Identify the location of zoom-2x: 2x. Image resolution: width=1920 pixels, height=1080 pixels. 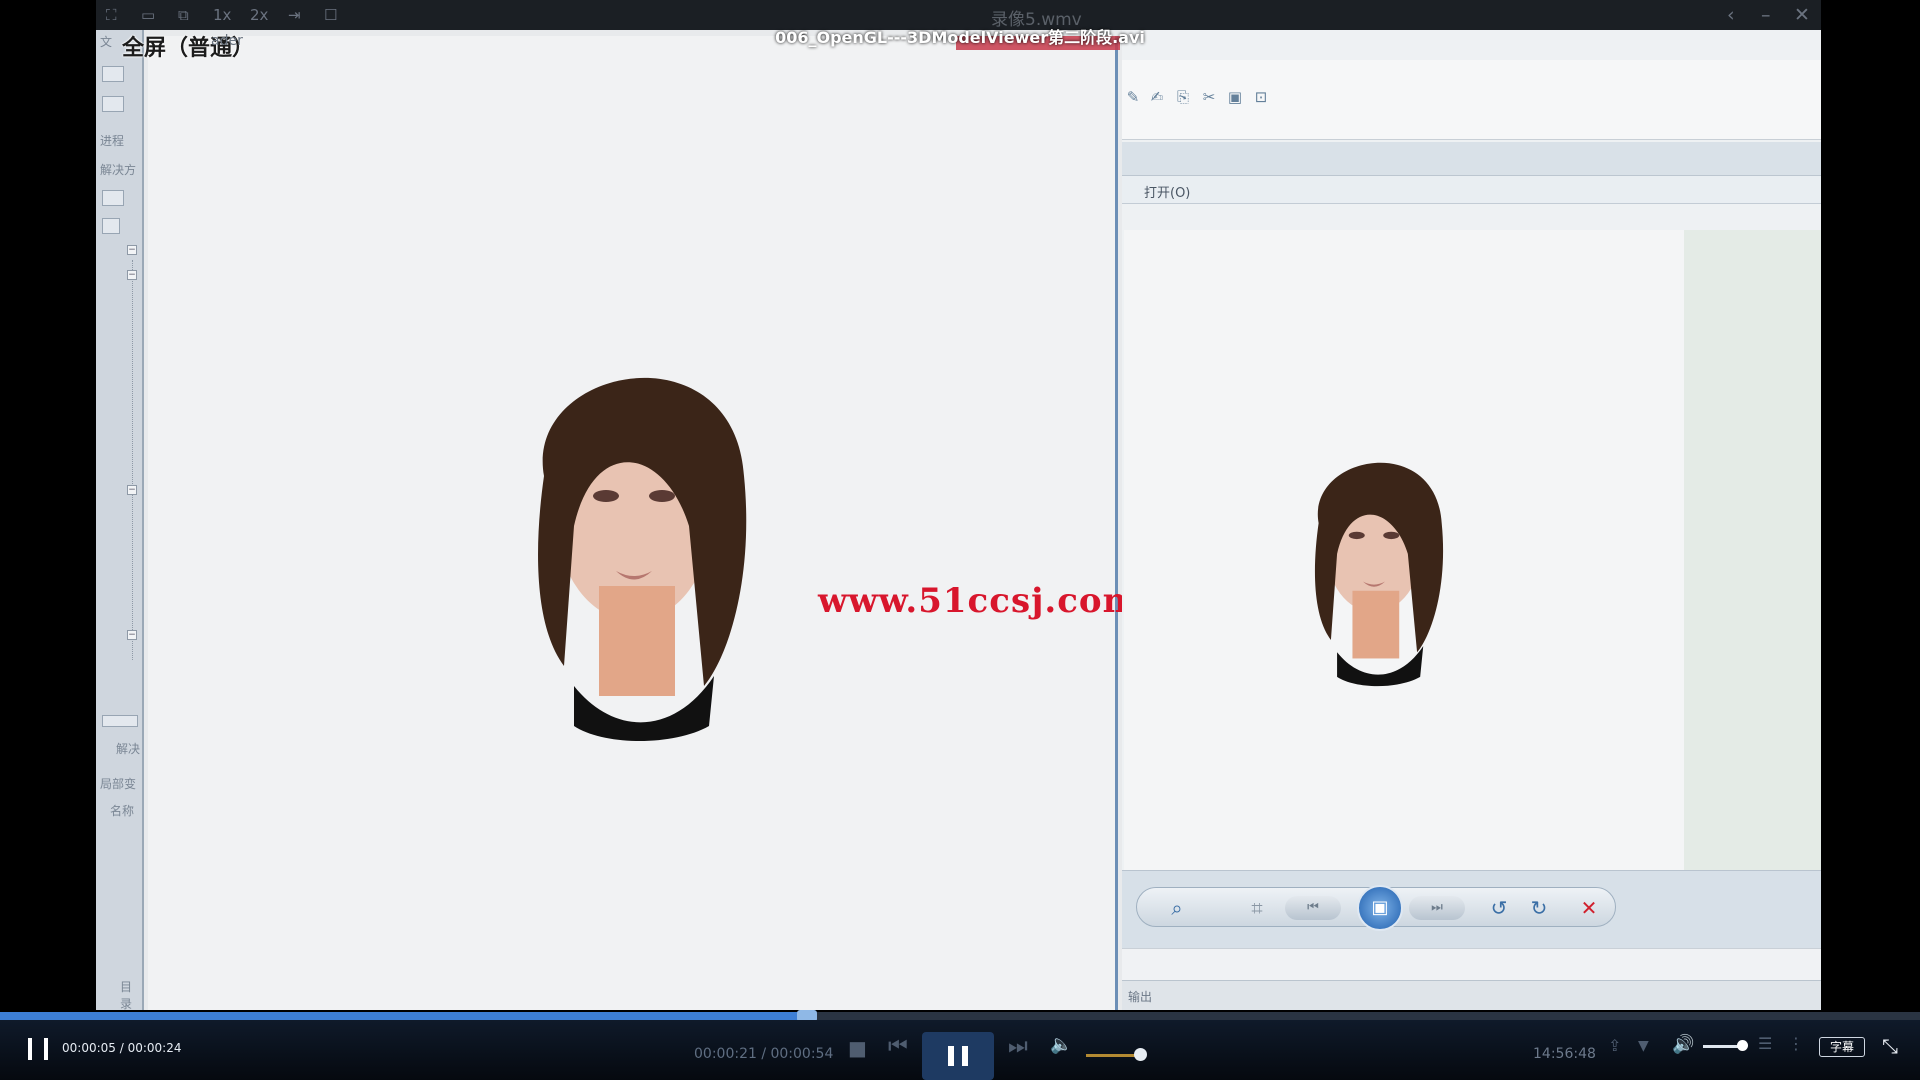
(259, 15).